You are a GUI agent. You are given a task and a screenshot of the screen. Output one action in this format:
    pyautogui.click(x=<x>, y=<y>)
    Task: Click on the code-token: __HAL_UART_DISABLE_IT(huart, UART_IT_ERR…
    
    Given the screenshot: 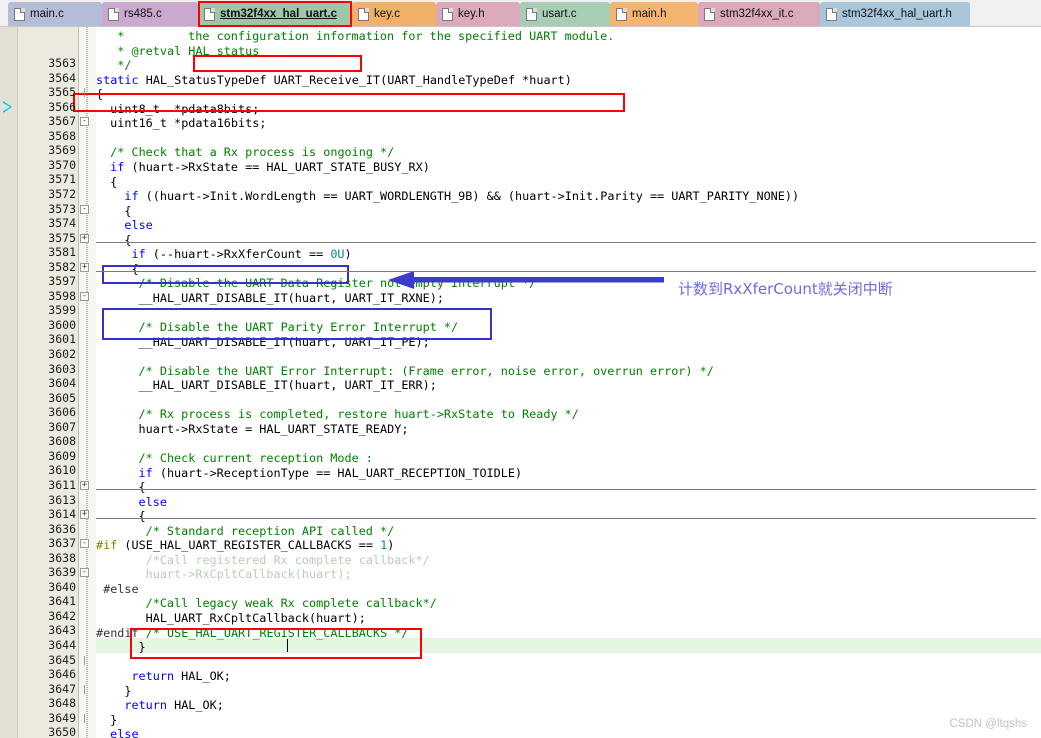 What is the action you would take?
    pyautogui.click(x=287, y=385)
    